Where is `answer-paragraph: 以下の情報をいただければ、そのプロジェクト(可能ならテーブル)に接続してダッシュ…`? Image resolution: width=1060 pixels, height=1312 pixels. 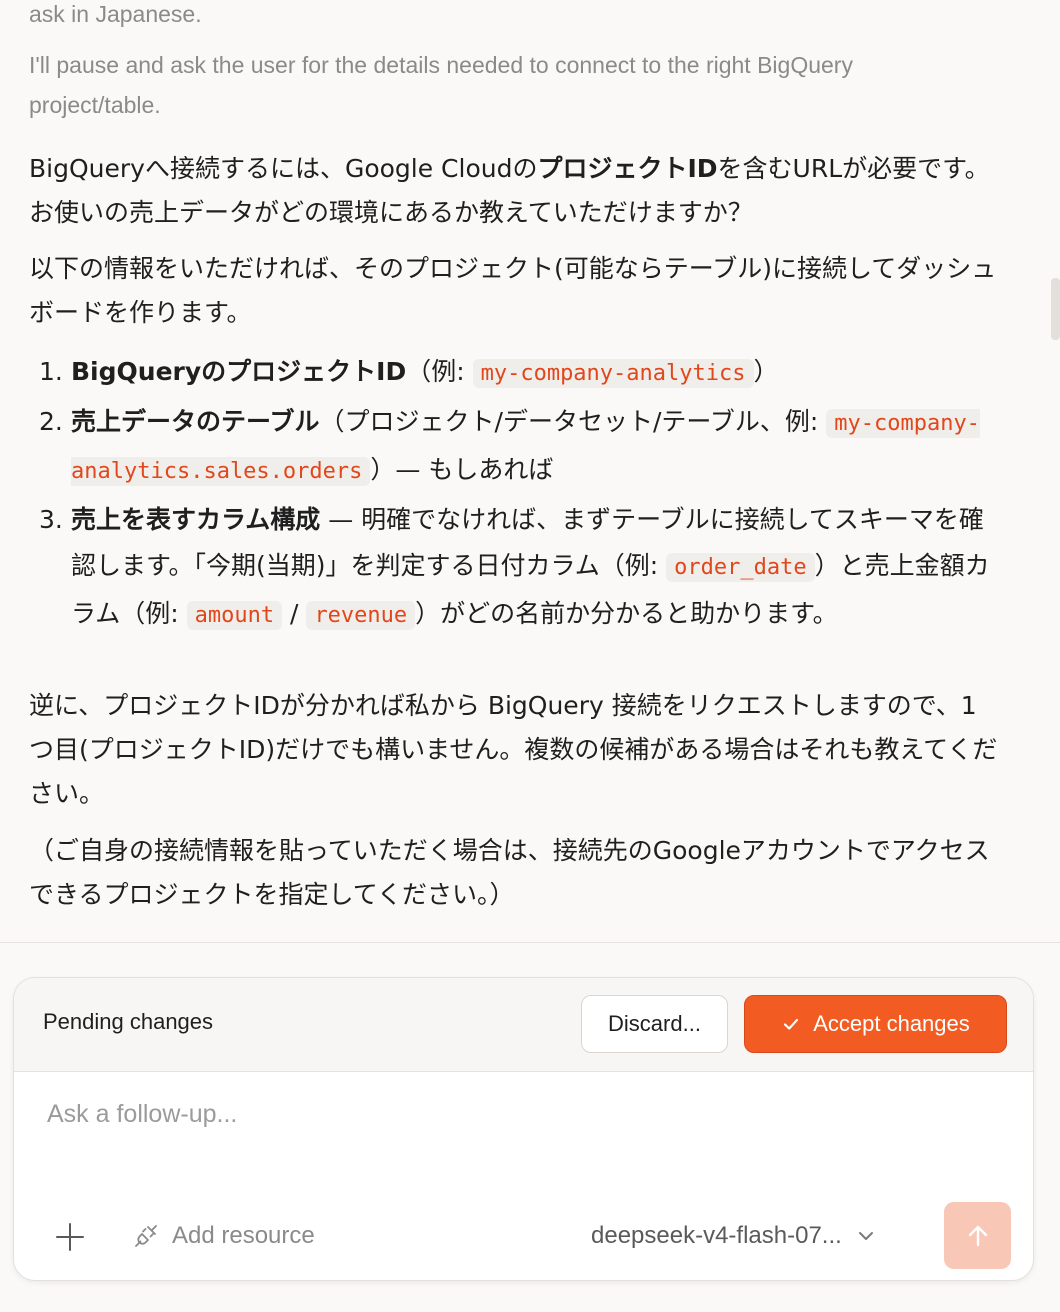
answer-paragraph: 以下の情報をいただければ、そのプロジェクト(可能ならテーブル)に接続してダッシュ… is located at coordinates (513, 290).